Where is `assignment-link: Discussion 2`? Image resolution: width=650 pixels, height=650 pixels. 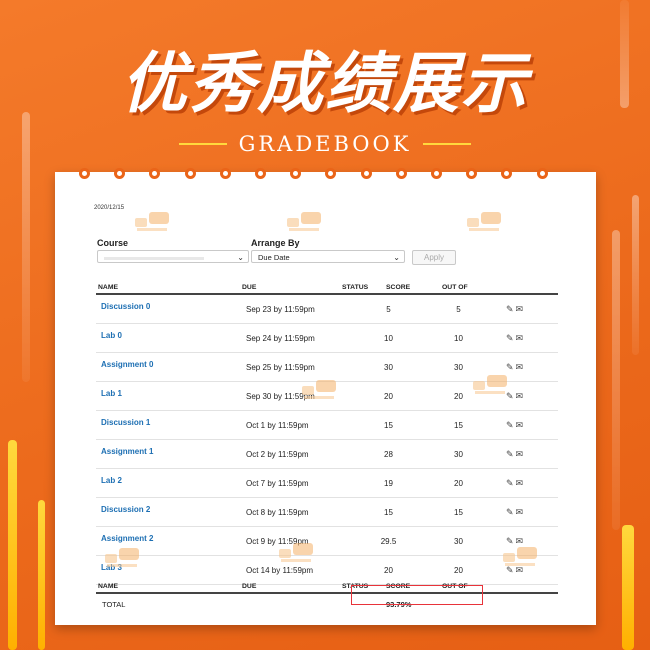 assignment-link: Discussion 2 is located at coordinates (125, 509).